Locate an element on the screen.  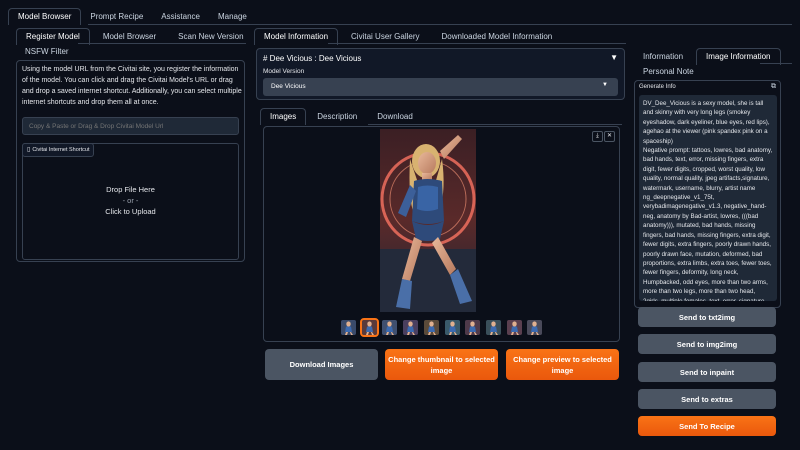
tab-prompt-recipe: Prompt Recipe is located at coordinates (116, 17).